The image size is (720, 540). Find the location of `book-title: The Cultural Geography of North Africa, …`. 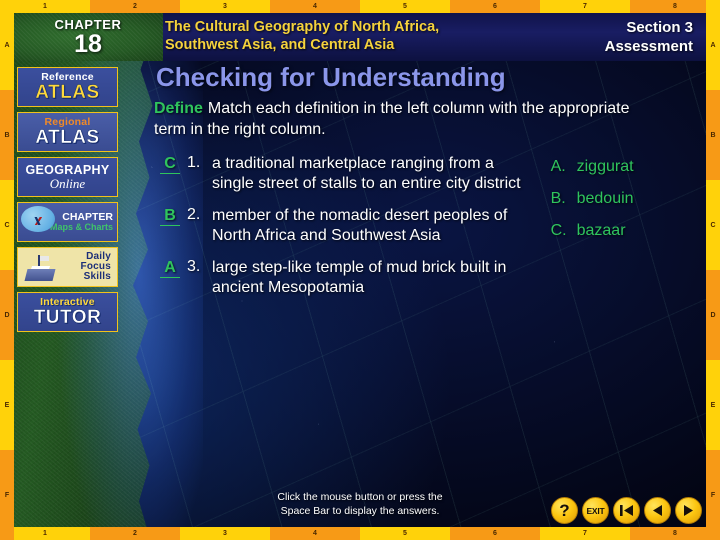

book-title: The Cultural Geography of North Africa, … is located at coordinates (302, 36).